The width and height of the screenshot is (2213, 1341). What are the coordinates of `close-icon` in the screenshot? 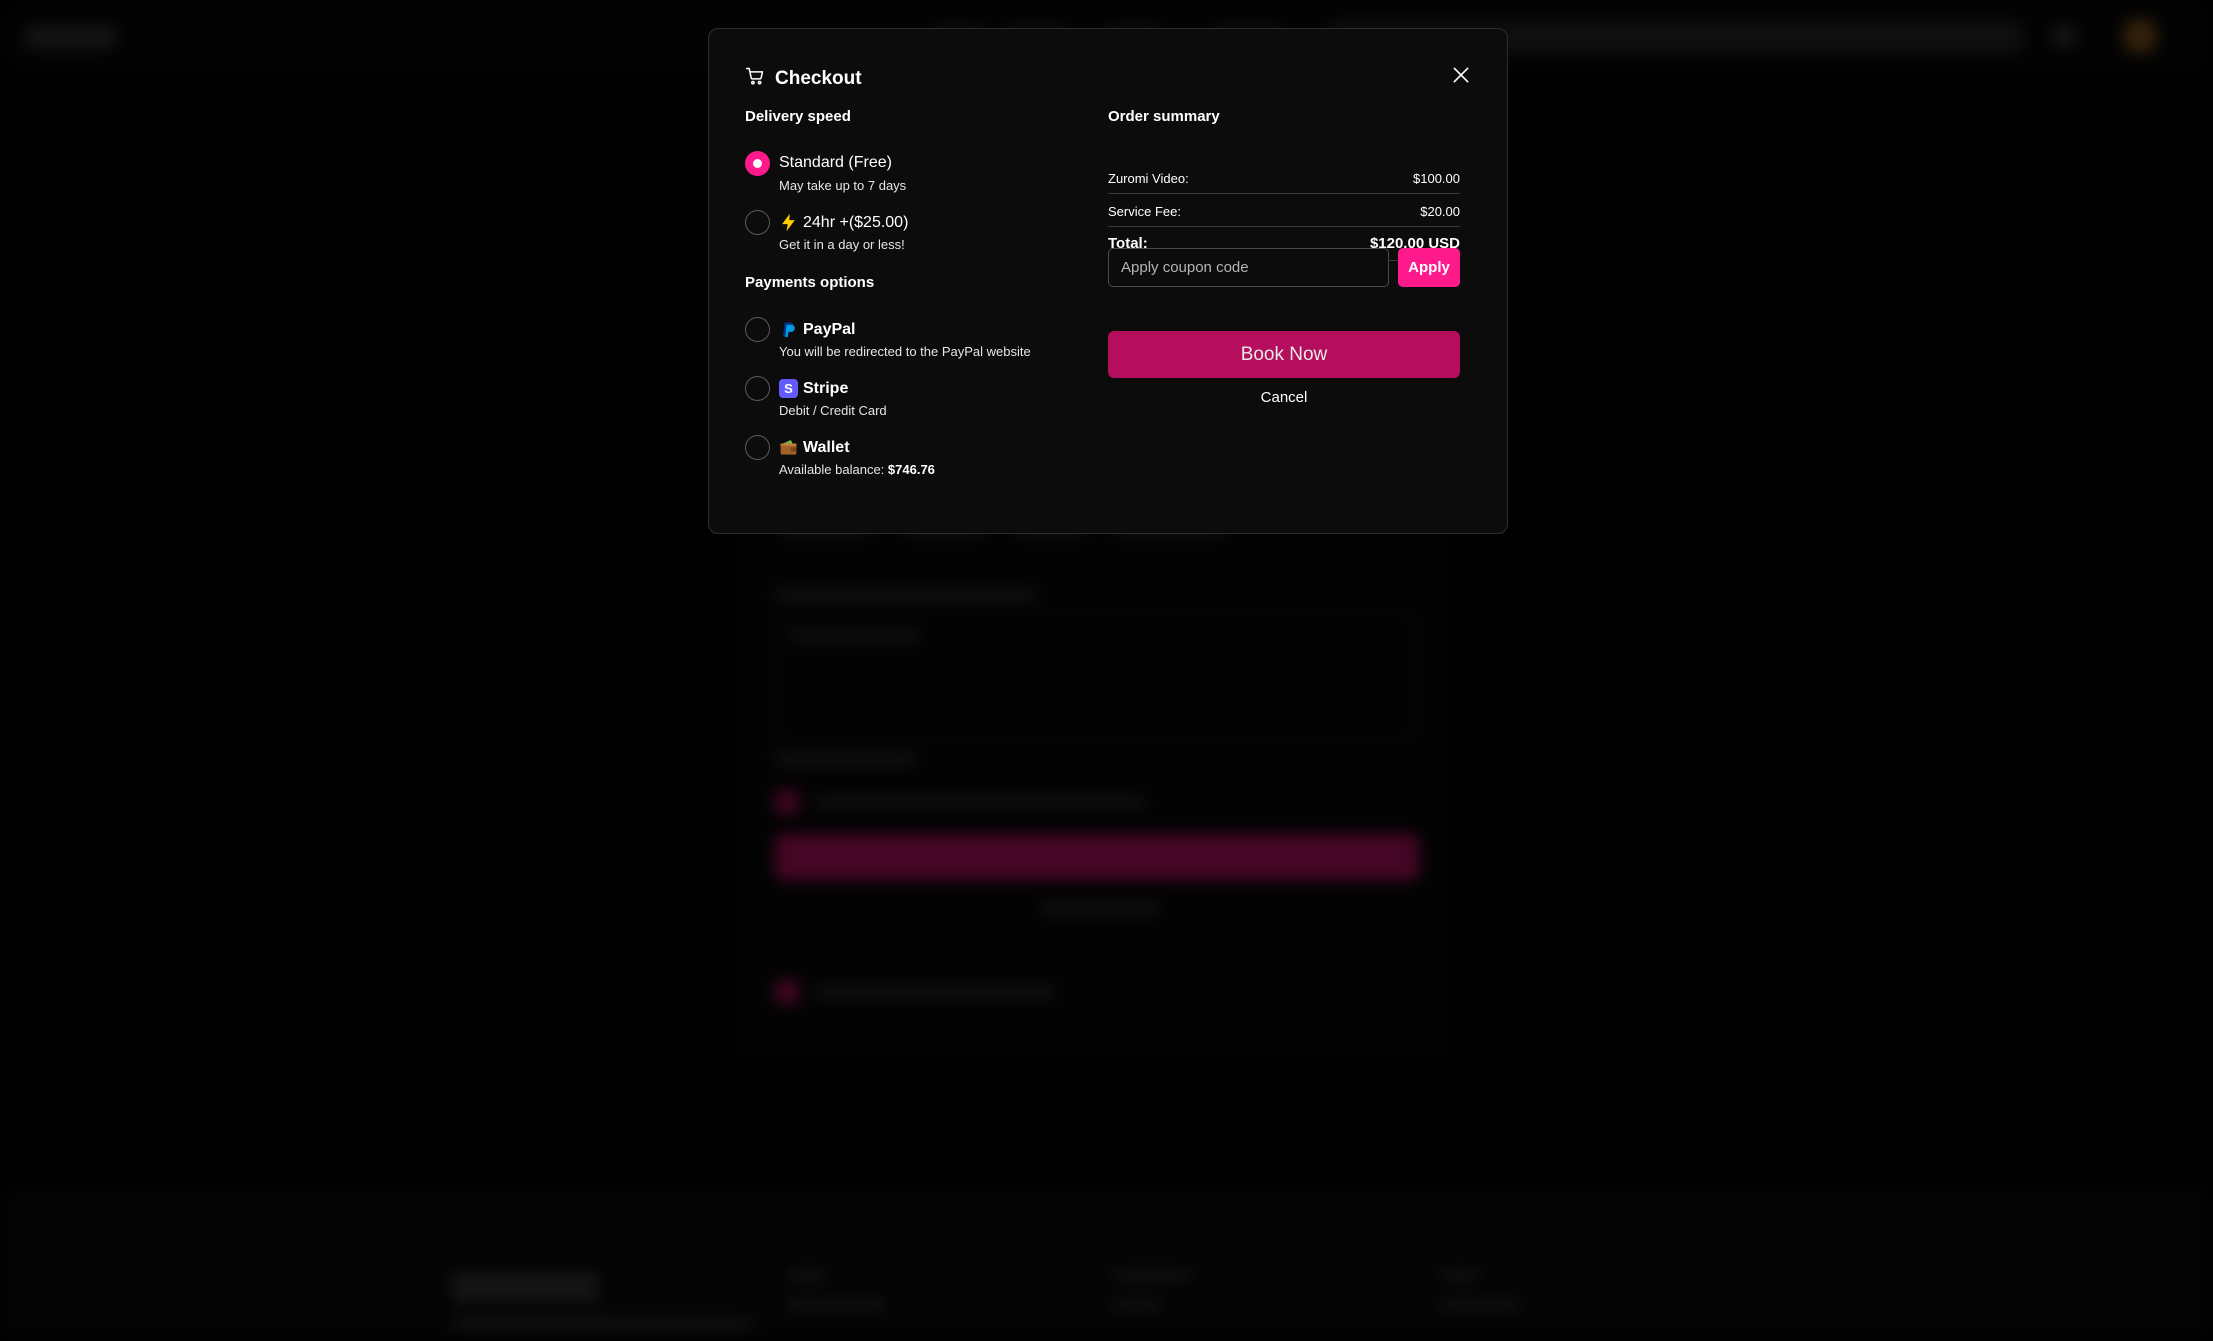 It's located at (1461, 77).